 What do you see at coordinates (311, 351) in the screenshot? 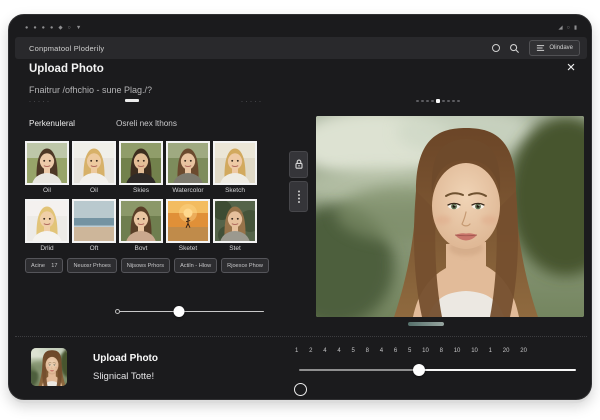
I see `scale-number: 2` at bounding box center [311, 351].